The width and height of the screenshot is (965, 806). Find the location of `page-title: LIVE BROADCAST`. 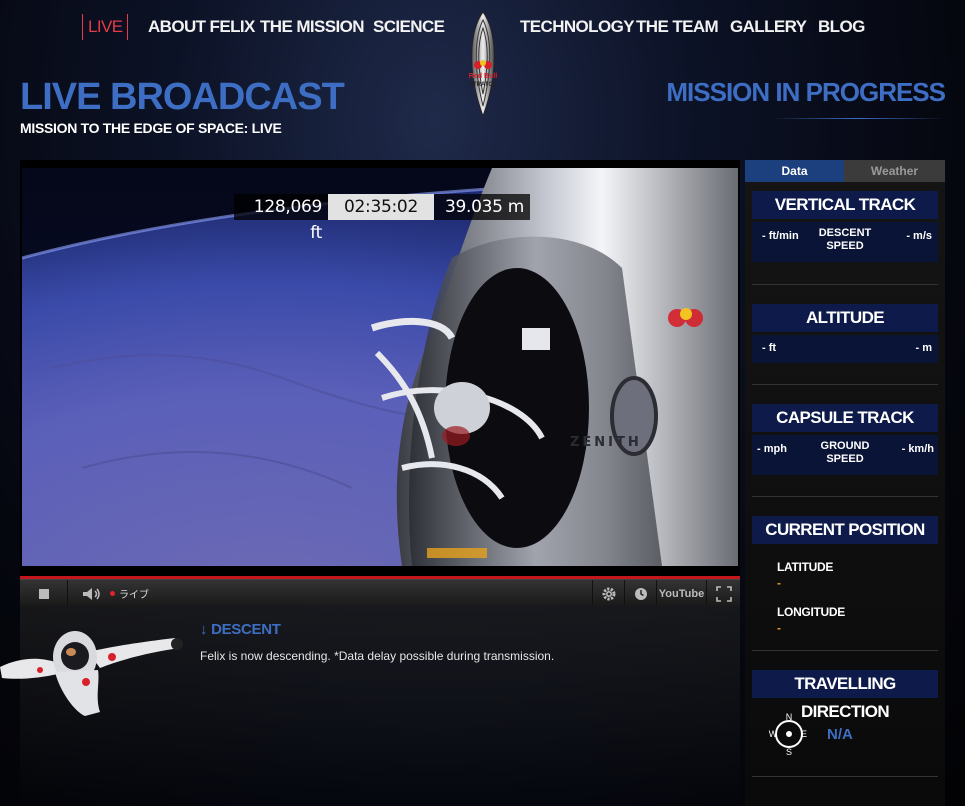

page-title: LIVE BROADCAST is located at coordinates (182, 97).